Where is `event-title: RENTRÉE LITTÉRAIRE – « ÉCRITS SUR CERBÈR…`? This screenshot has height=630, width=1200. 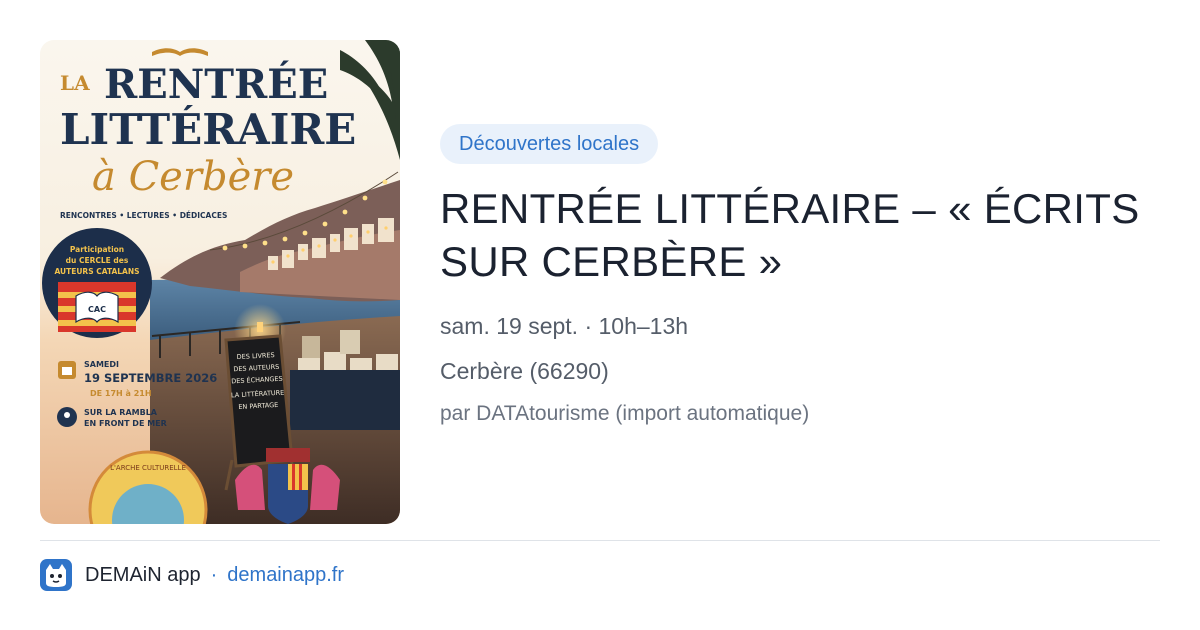
event-title: RENTRÉE LITTÉRAIRE – « ÉCRITS SUR CERBÈR… is located at coordinates (790, 235).